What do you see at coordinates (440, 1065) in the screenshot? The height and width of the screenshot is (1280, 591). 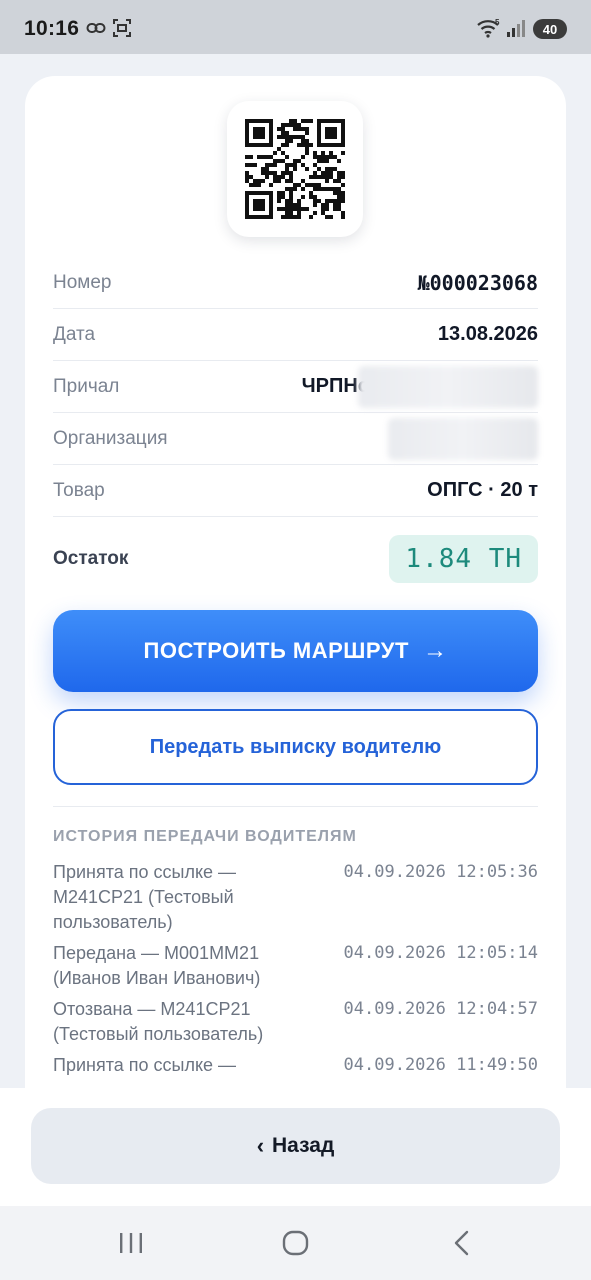 I see `history-item-date: 04.09.2026 11:49:50` at bounding box center [440, 1065].